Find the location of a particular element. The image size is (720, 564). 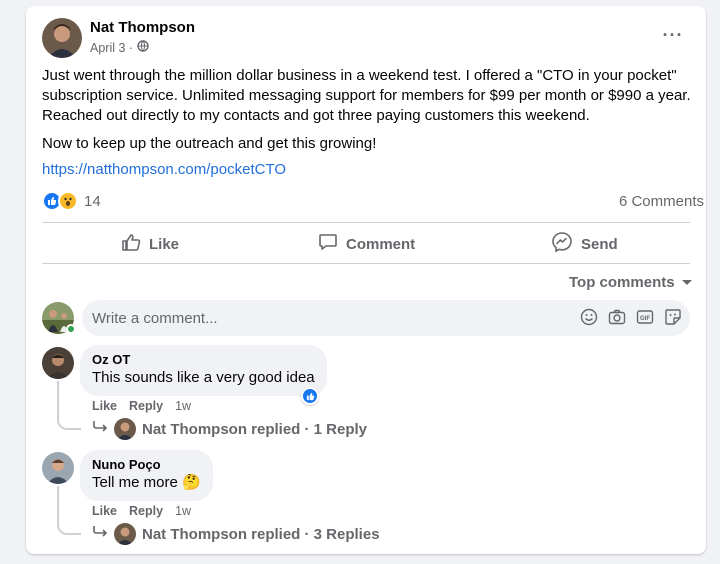

replies-label: Nat Thompson replied · 3 Replies is located at coordinates (261, 534).